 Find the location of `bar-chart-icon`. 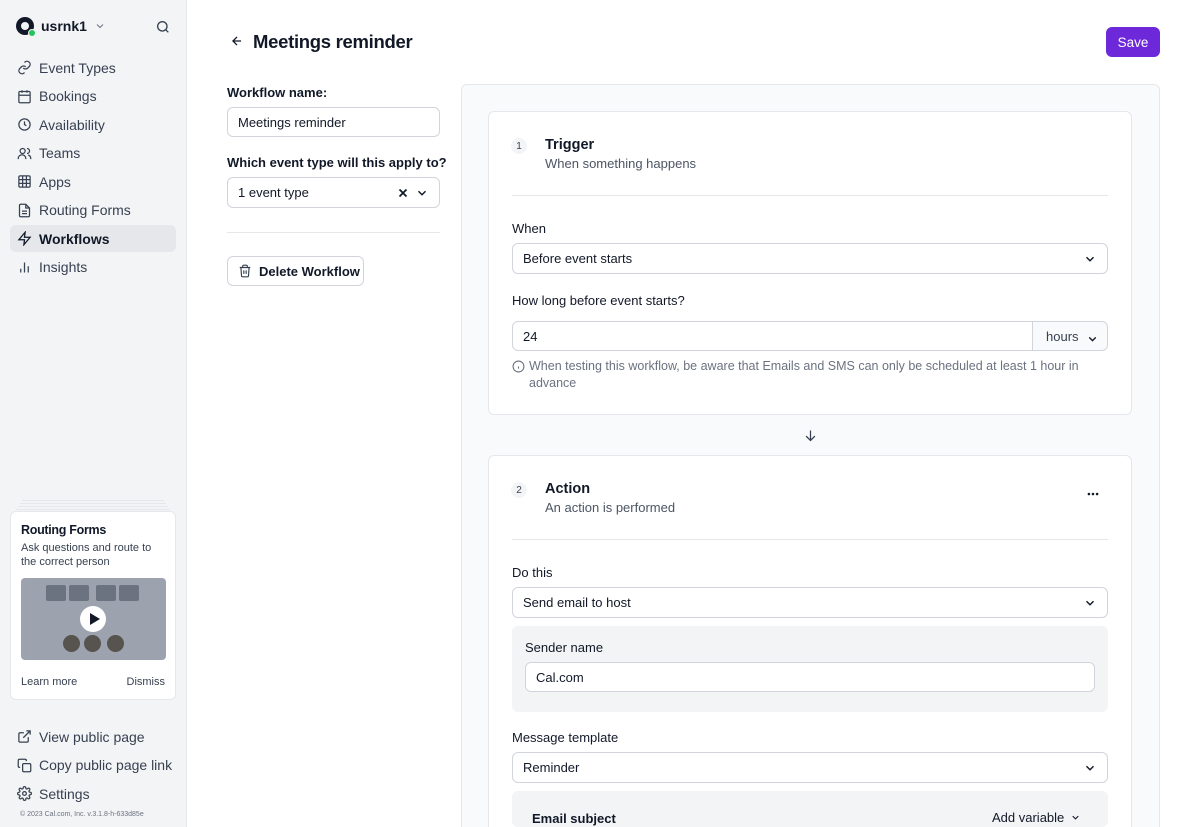

bar-chart-icon is located at coordinates (24, 267).